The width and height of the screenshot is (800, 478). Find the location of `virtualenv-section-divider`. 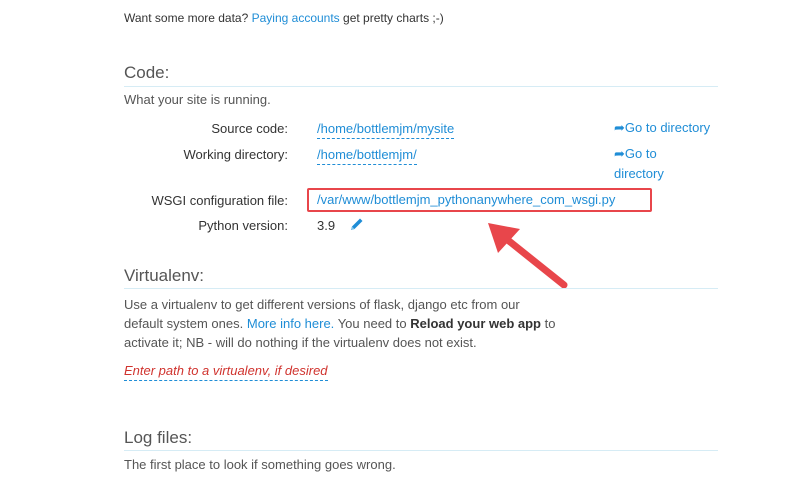

virtualenv-section-divider is located at coordinates (421, 288).